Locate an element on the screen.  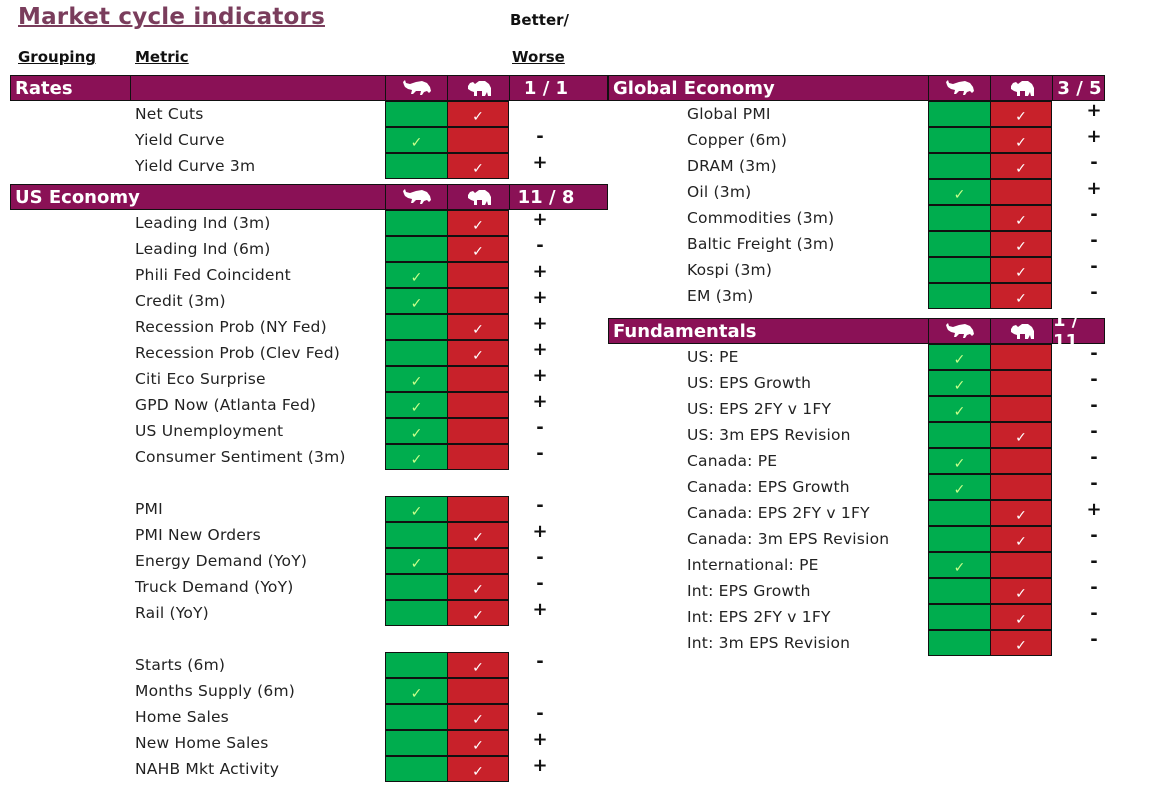
bull-icon is located at coordinates (960, 331).